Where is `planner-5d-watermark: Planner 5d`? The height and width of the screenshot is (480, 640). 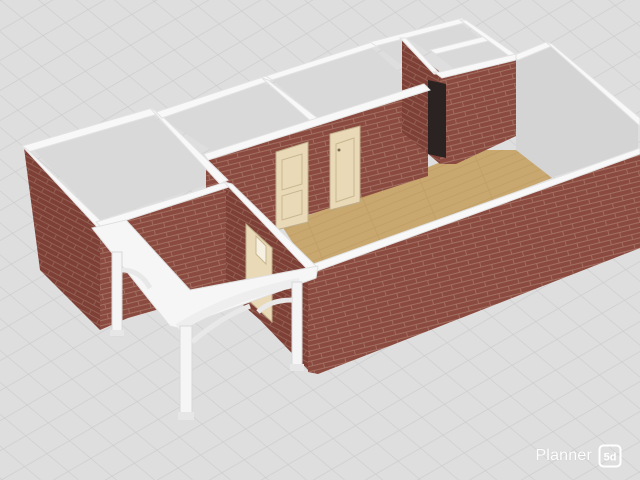
planner-5d-watermark: Planner 5d is located at coordinates (578, 456).